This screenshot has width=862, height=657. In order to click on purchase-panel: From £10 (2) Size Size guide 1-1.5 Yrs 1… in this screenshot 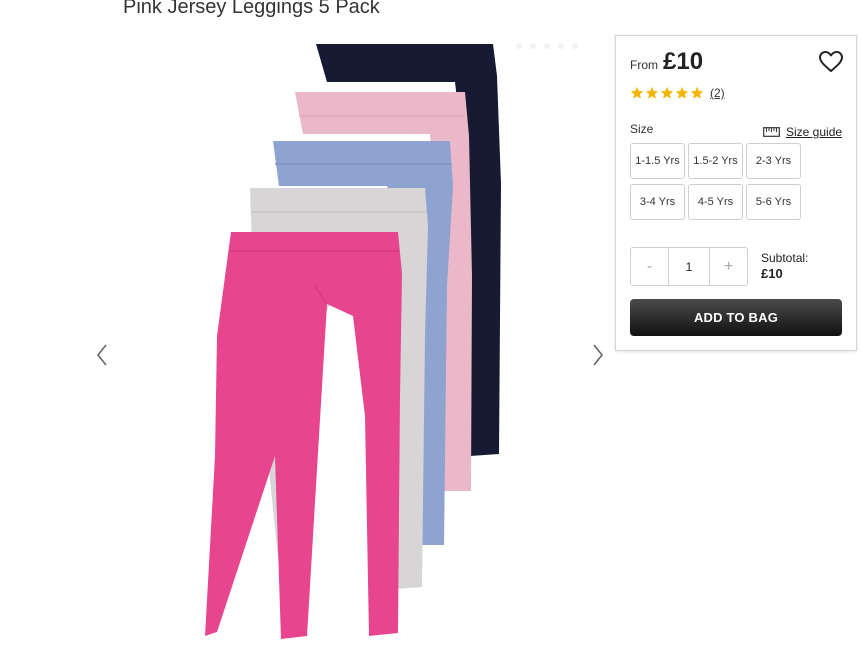, I will do `click(736, 193)`.